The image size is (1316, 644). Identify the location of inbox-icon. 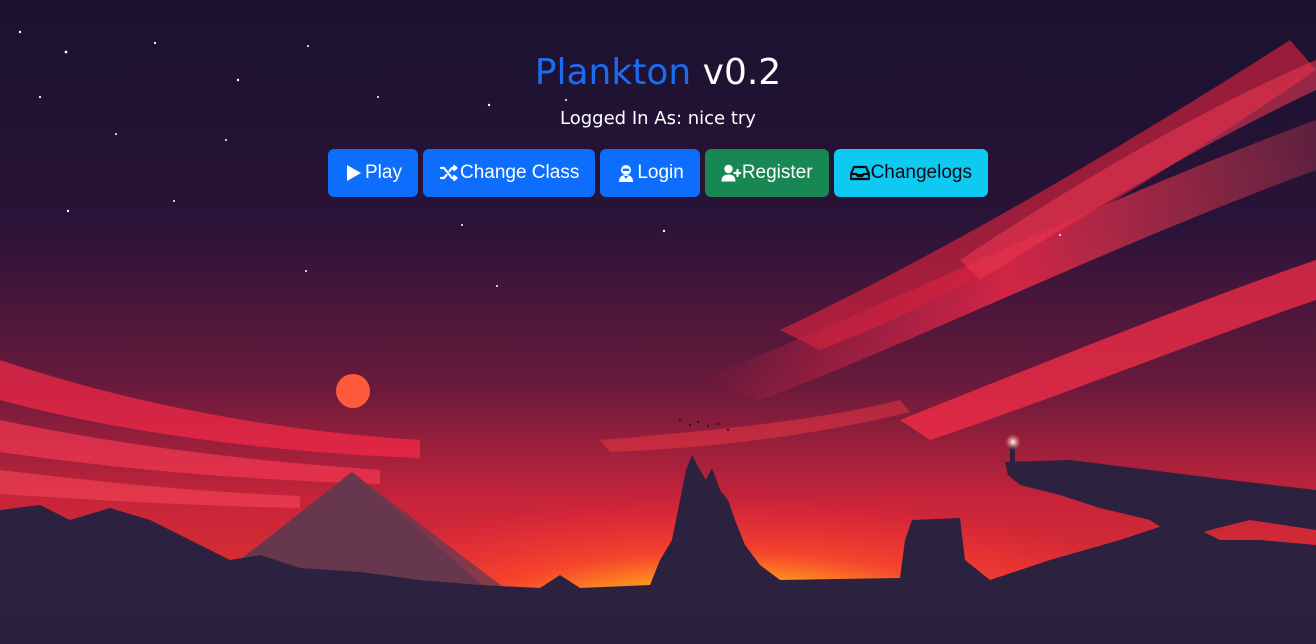
(859, 173).